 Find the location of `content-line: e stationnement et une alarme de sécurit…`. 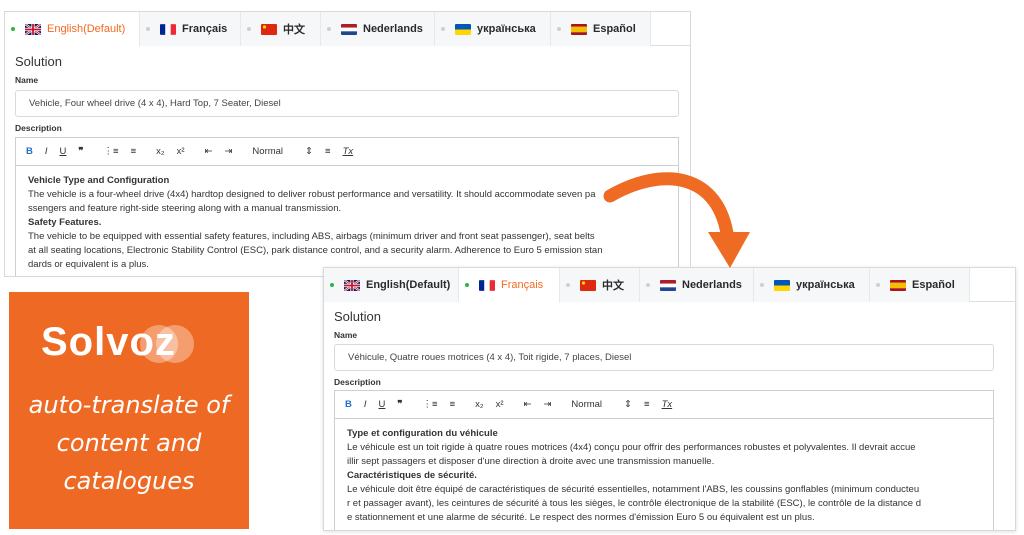

content-line: e stationnement et une alarme de sécurit… is located at coordinates (581, 517).